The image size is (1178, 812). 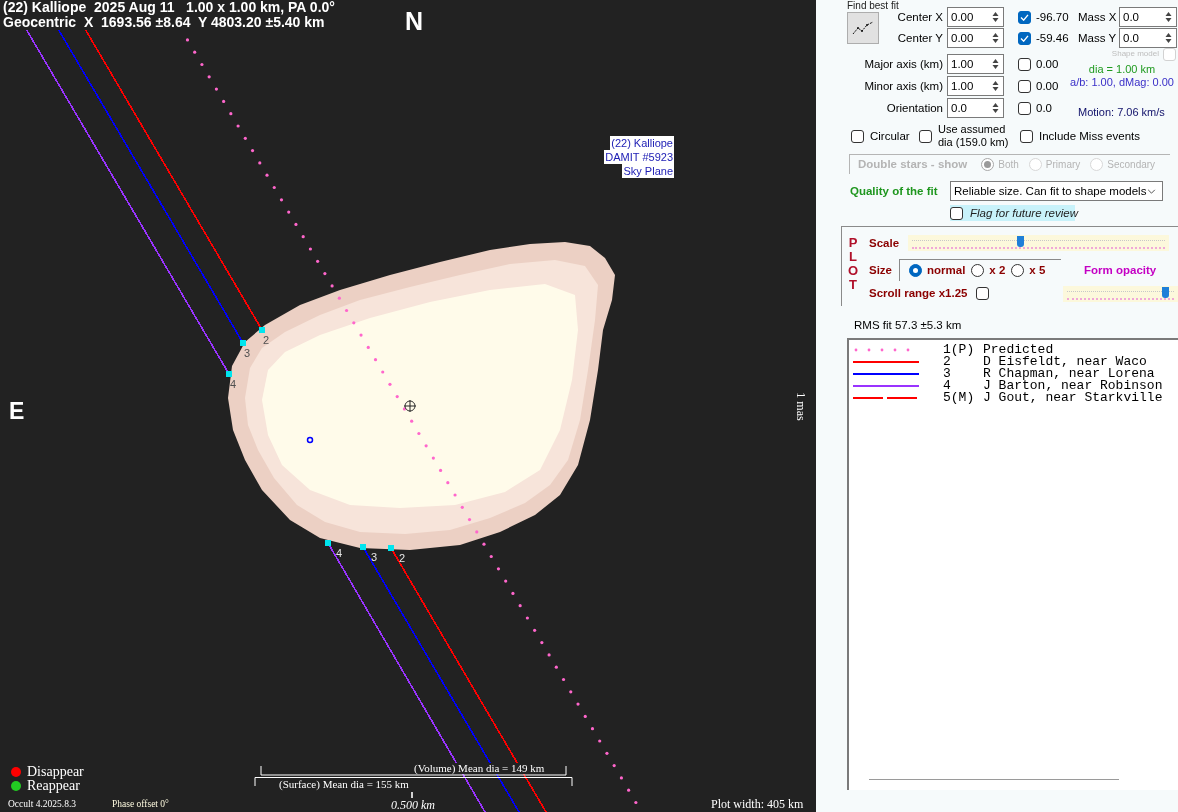 I want to click on event-key-label: Disappear, so click(x=55, y=772).